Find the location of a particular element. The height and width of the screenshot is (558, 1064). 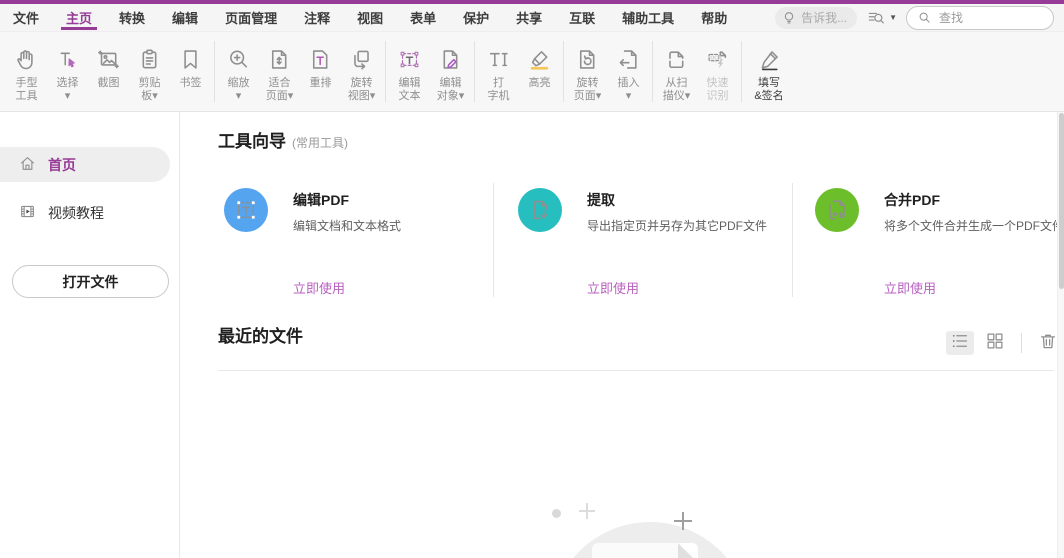

ribbon-group: 手型 工具 选择 ▾ 截图 剪贴 板▾ 书签 is located at coordinates (108, 71).